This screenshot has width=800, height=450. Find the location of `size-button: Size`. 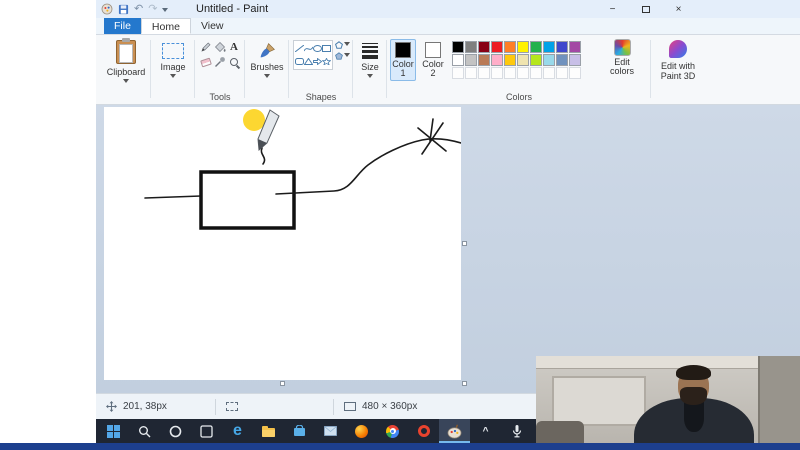

size-button: Size is located at coordinates (370, 58).